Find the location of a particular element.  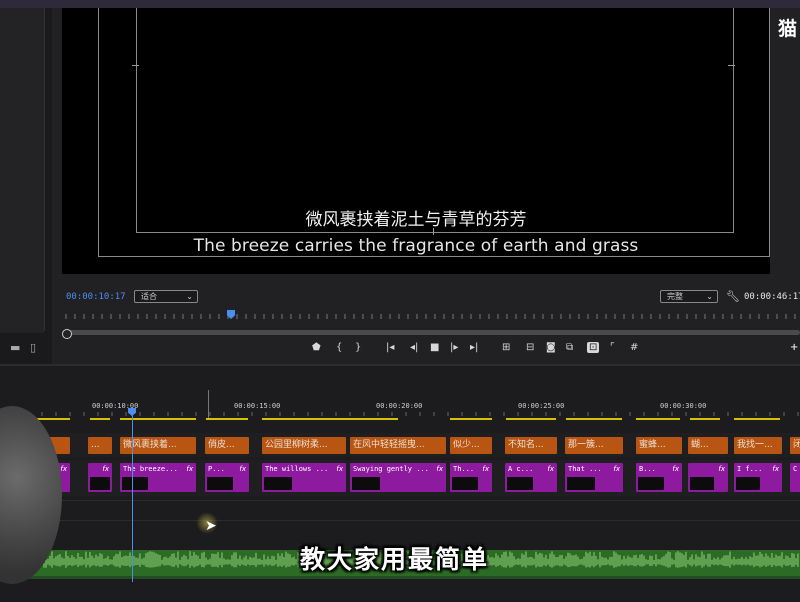

caption-clip: 闭 is located at coordinates (795, 445).